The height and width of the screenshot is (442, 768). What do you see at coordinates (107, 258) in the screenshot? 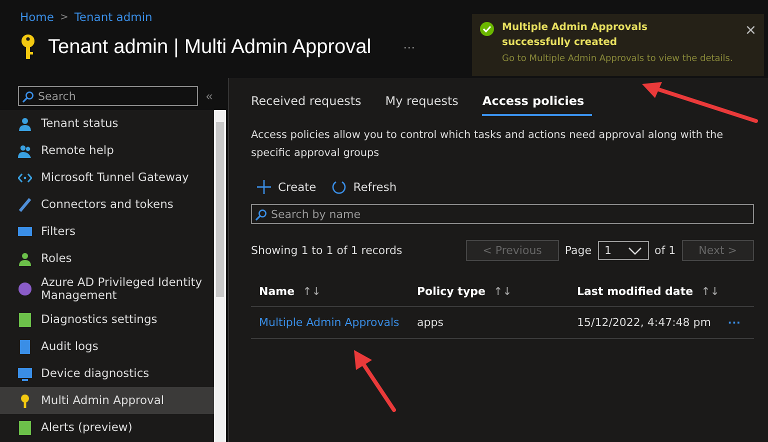
I see `sidebar-item: Roles` at bounding box center [107, 258].